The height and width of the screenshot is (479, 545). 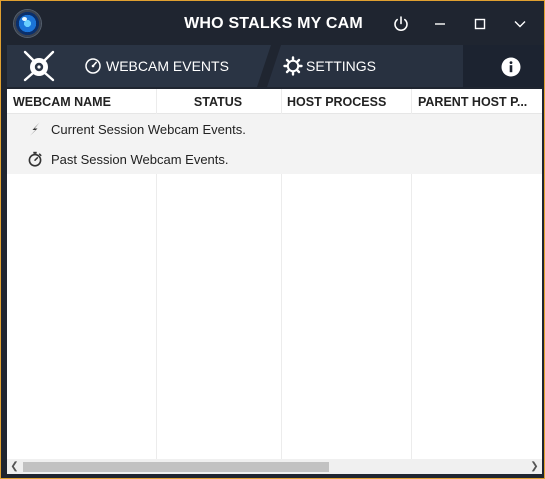 I want to click on group-label: Past Session Webcam Events., so click(x=140, y=159).